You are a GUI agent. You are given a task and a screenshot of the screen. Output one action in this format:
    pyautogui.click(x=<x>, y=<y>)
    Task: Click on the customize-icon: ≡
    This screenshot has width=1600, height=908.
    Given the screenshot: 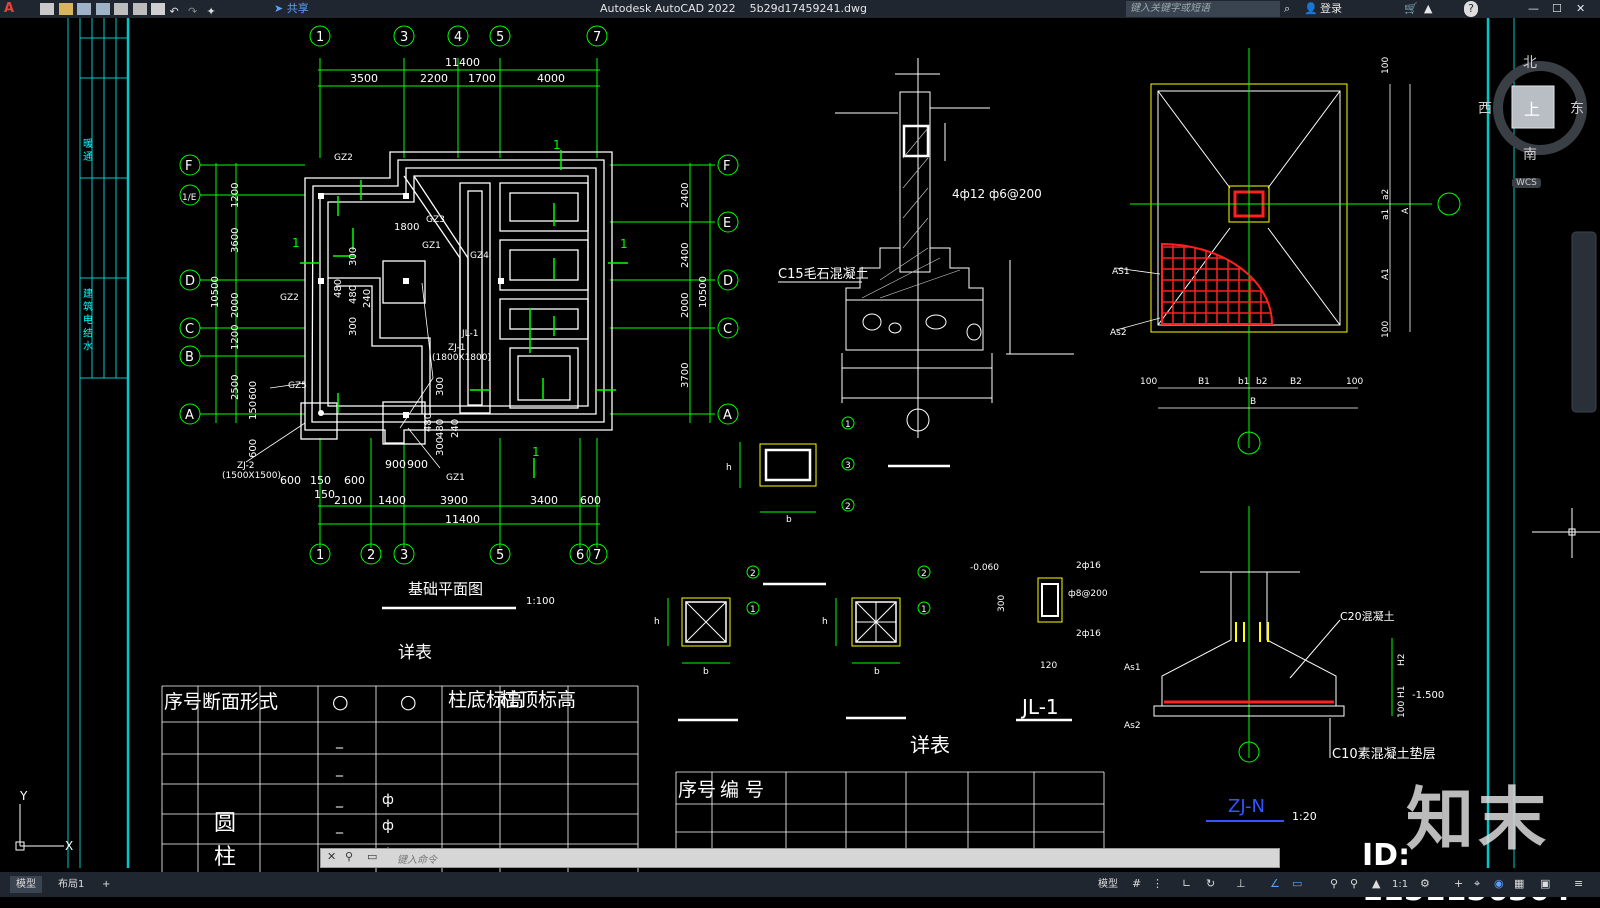 What is the action you would take?
    pyautogui.click(x=1581, y=884)
    